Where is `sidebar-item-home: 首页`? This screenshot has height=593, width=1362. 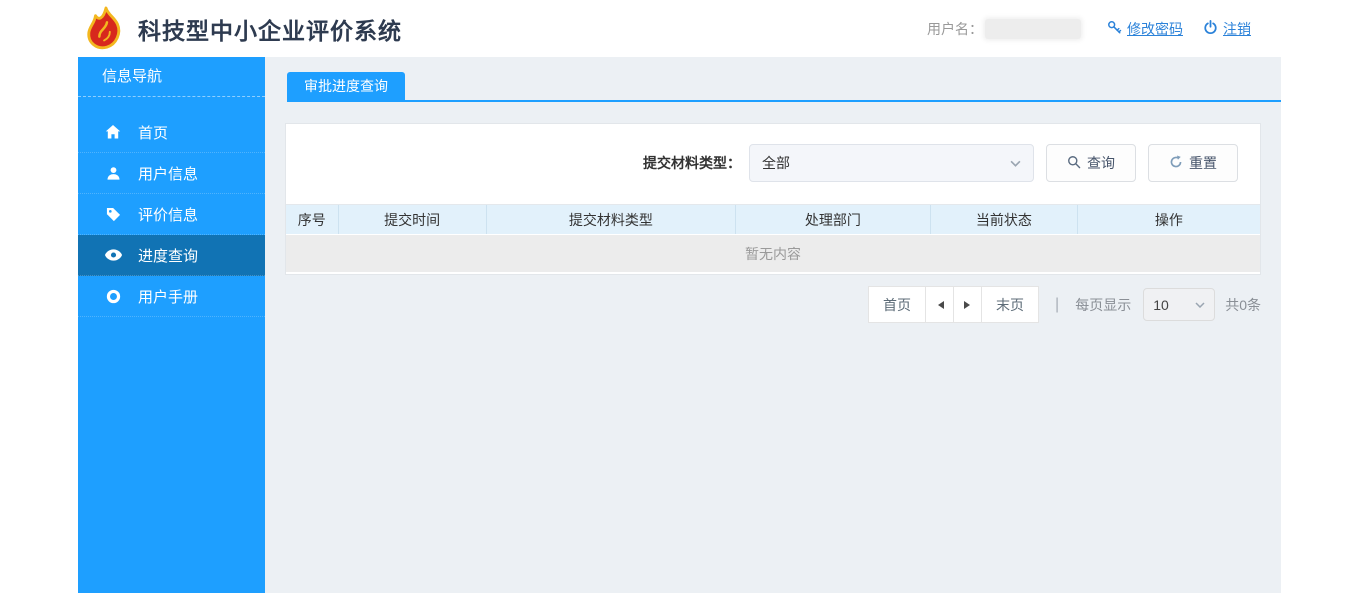 sidebar-item-home: 首页 is located at coordinates (171, 132).